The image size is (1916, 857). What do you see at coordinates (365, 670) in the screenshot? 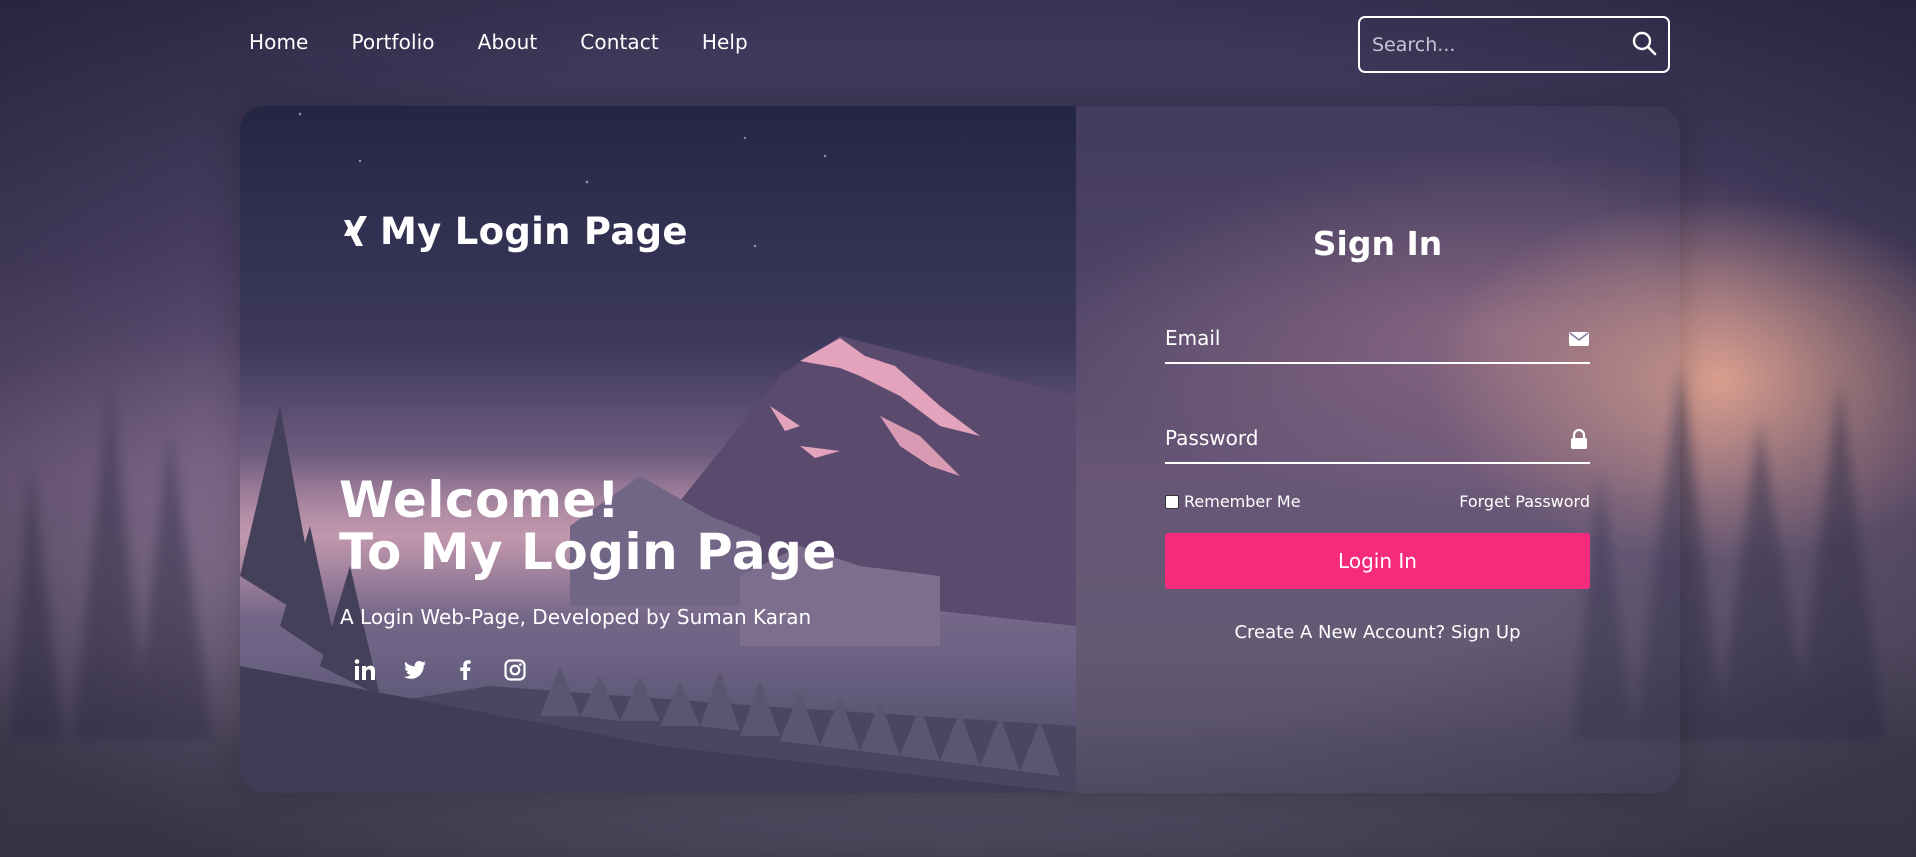
I see `linkedin-icon` at bounding box center [365, 670].